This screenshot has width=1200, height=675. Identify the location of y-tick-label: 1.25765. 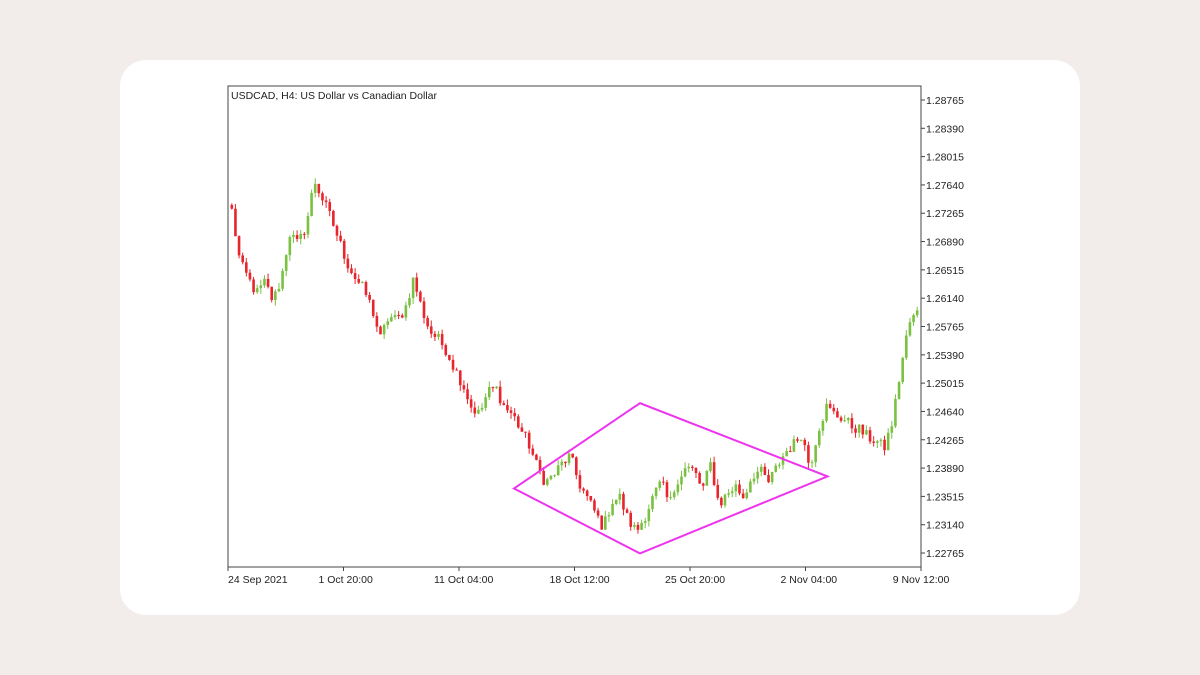
(945, 328).